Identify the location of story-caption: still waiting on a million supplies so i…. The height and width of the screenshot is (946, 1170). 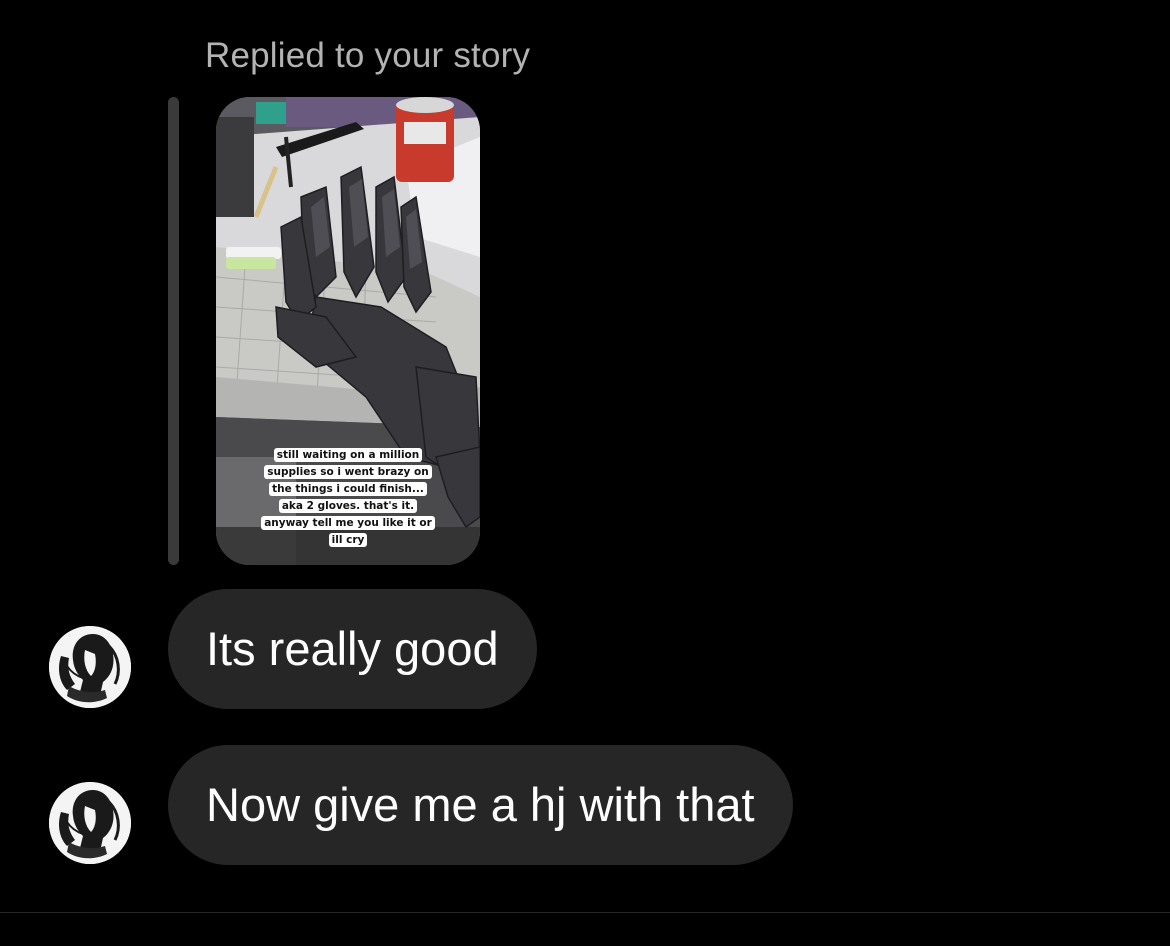
(348, 498).